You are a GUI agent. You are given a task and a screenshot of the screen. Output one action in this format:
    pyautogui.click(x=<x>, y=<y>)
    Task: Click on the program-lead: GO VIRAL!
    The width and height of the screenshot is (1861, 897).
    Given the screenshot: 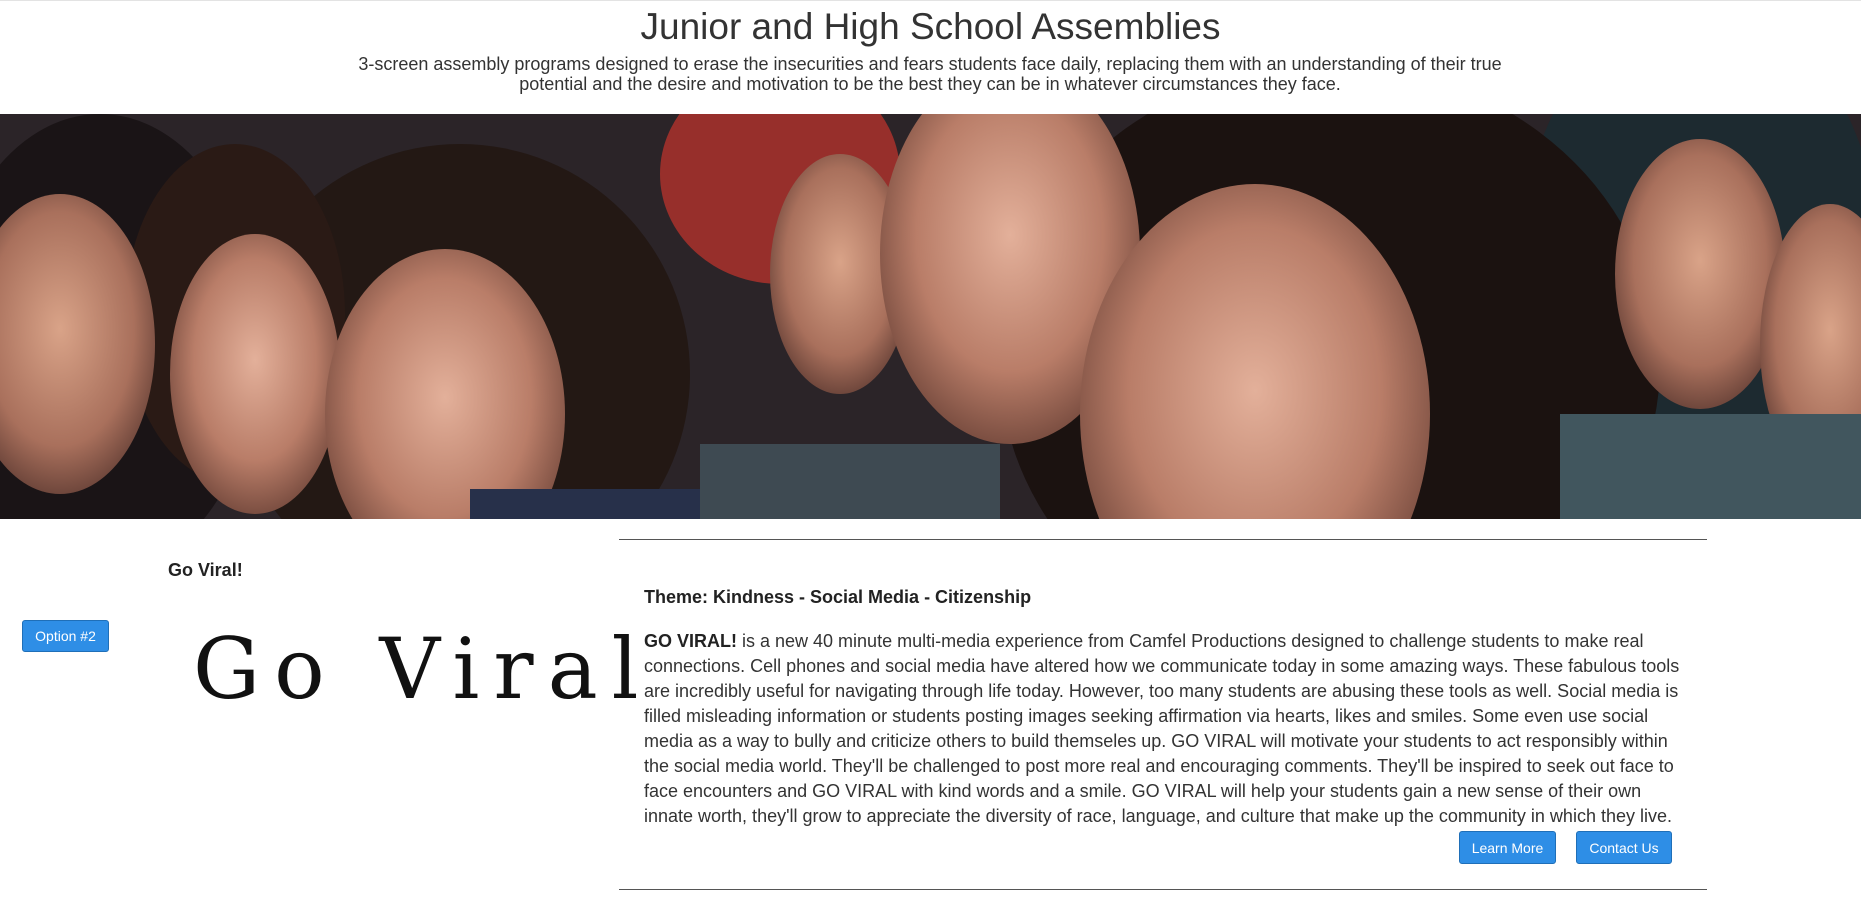 What is the action you would take?
    pyautogui.click(x=690, y=641)
    